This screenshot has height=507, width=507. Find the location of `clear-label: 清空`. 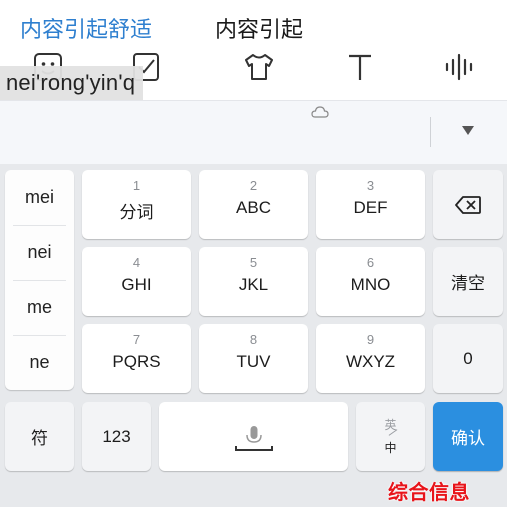

clear-label: 清空 is located at coordinates (468, 283).